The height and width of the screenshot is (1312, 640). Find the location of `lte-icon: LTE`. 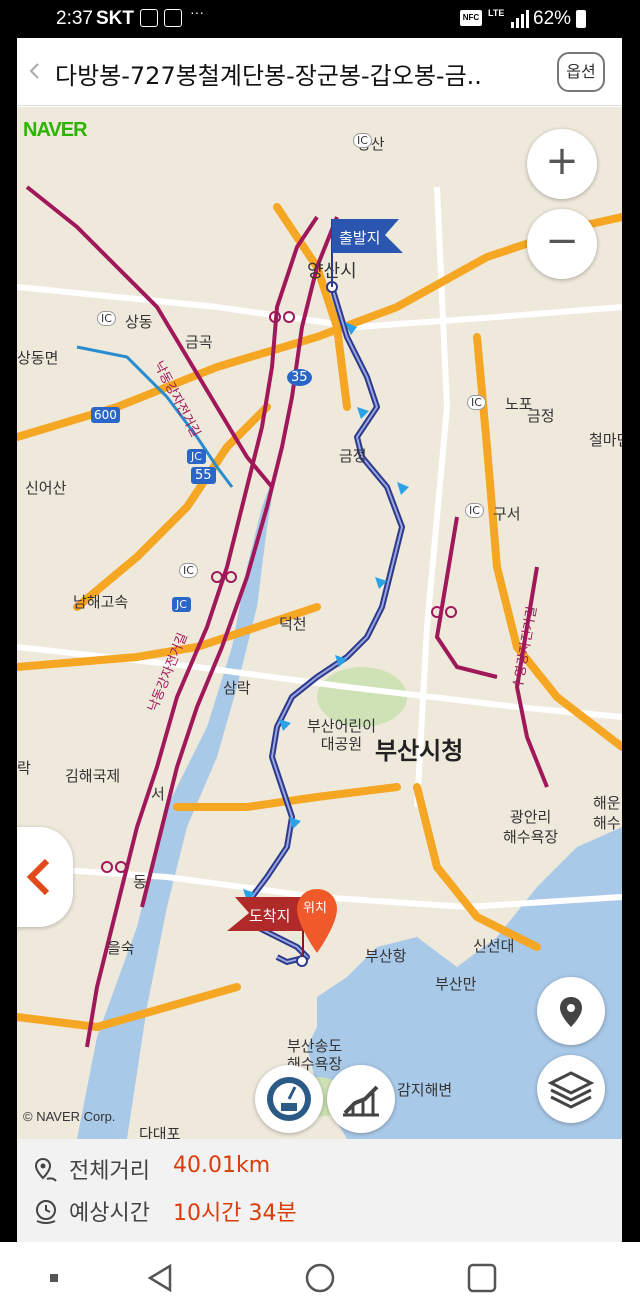

lte-icon: LTE is located at coordinates (496, 13).